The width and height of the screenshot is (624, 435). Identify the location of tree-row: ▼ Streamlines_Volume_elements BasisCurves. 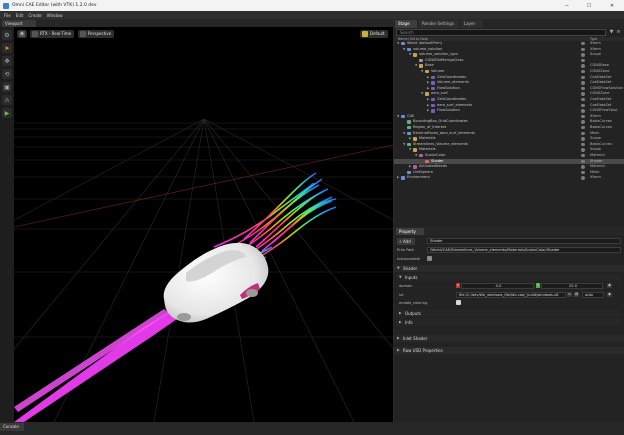
(509, 144).